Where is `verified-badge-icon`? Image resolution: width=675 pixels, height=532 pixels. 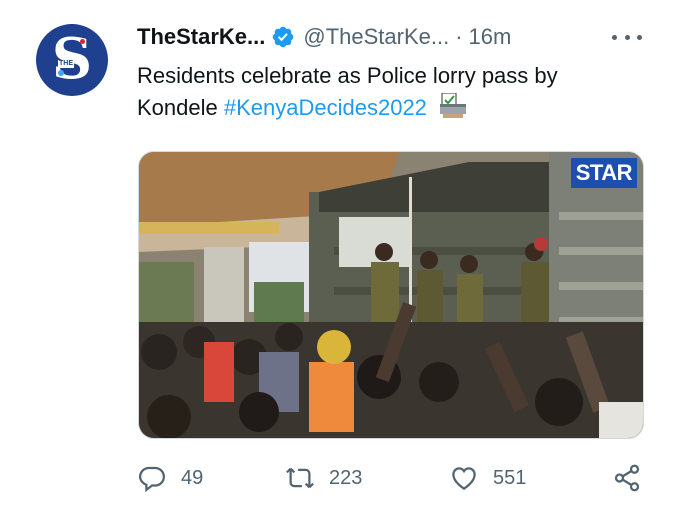
verified-badge-icon is located at coordinates (283, 37).